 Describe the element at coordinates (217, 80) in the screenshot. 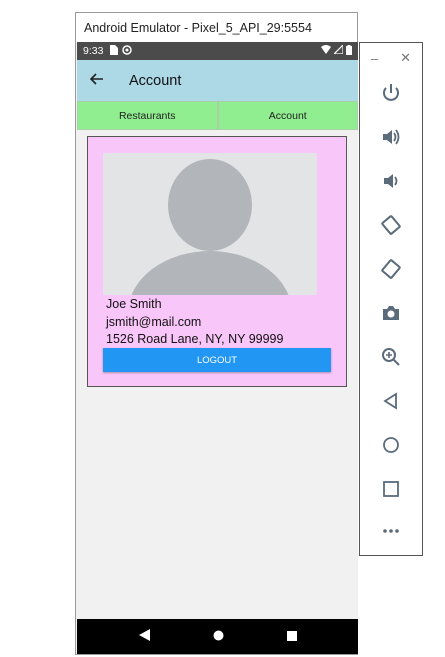

I see `app-bar: Account` at that location.